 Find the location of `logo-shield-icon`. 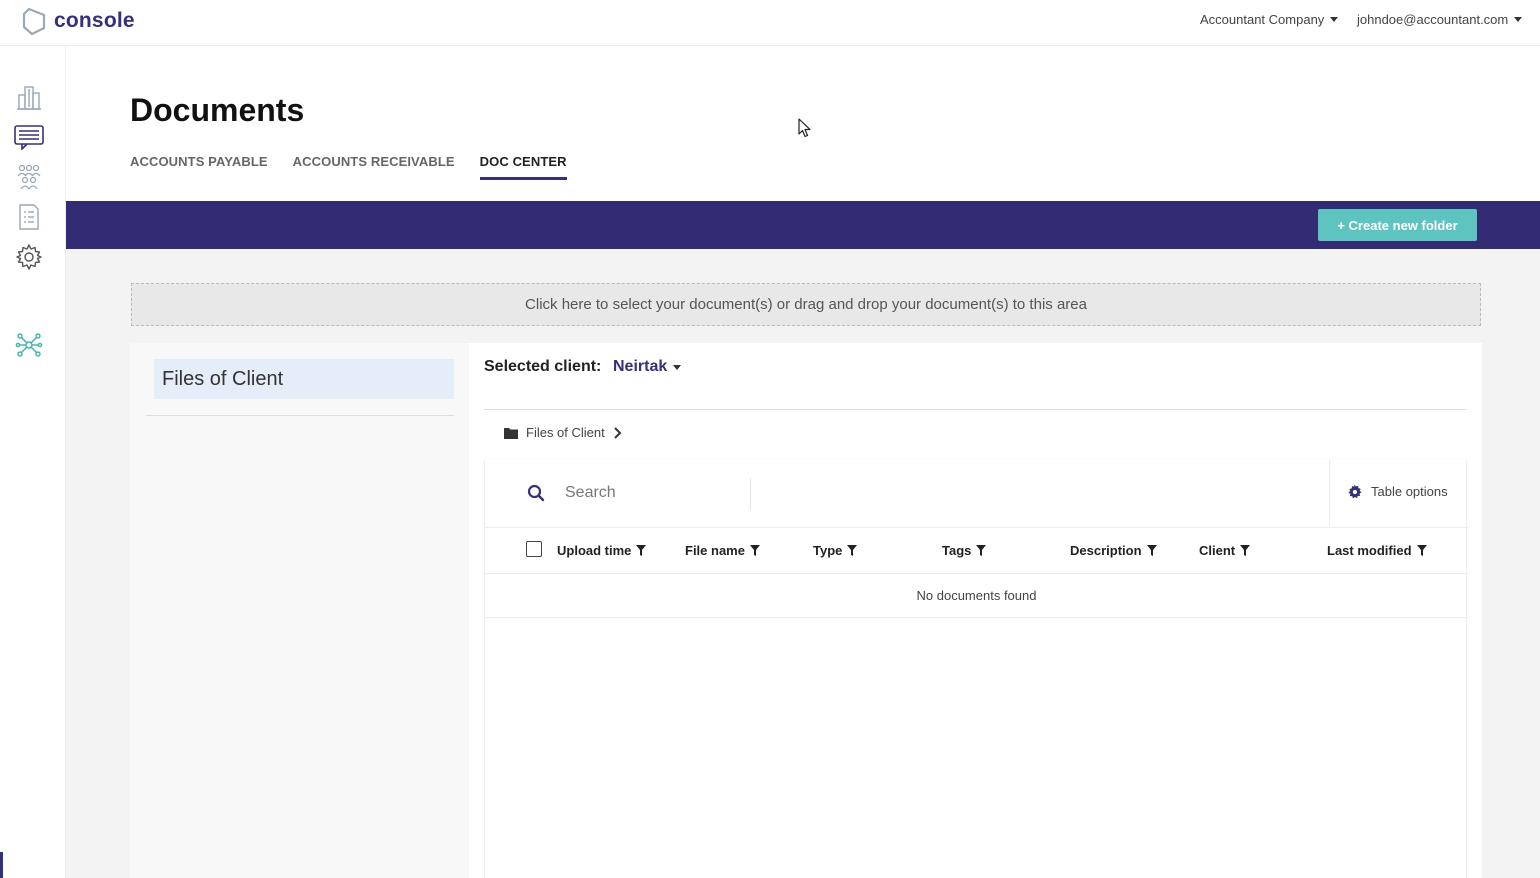

logo-shield-icon is located at coordinates (34, 21).